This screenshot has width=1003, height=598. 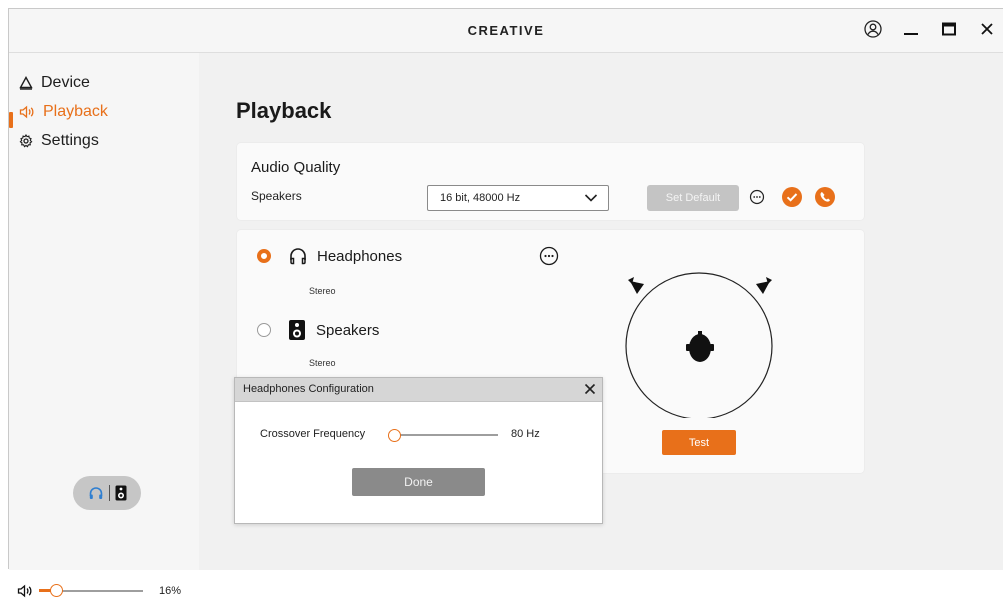 I want to click on sidebar-item-label: Playback, so click(x=75, y=111).